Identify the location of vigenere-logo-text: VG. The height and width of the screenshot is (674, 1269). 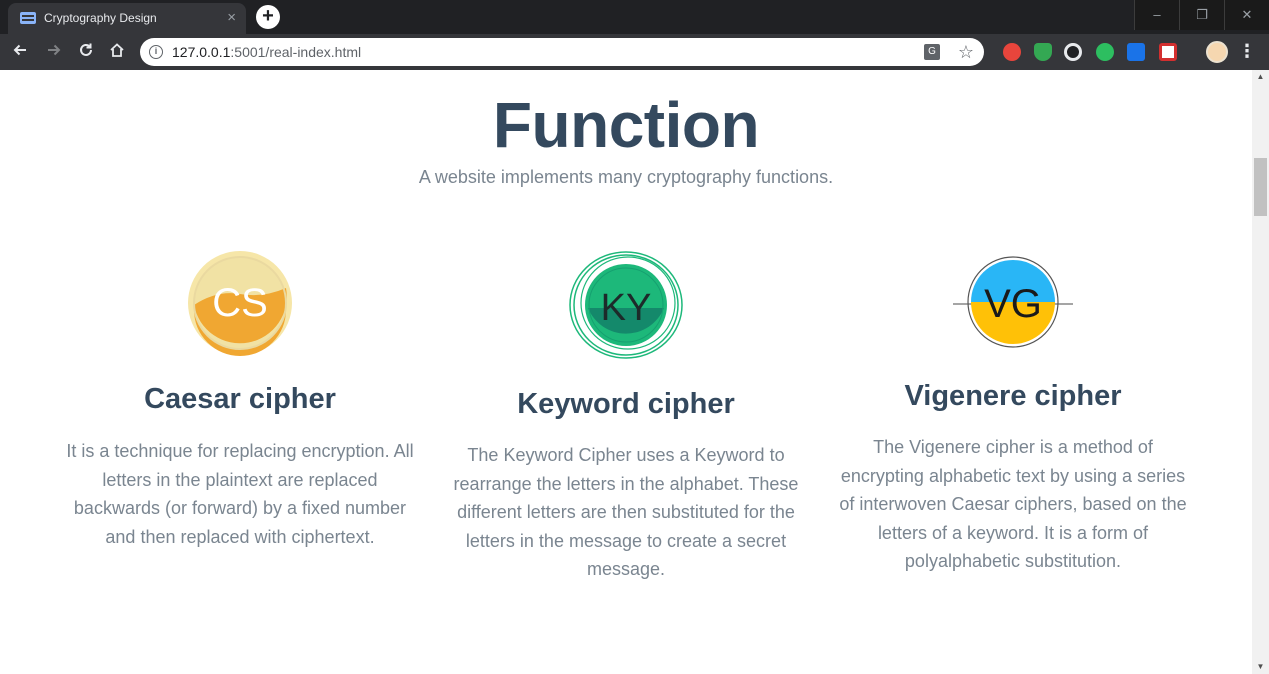
(1013, 304).